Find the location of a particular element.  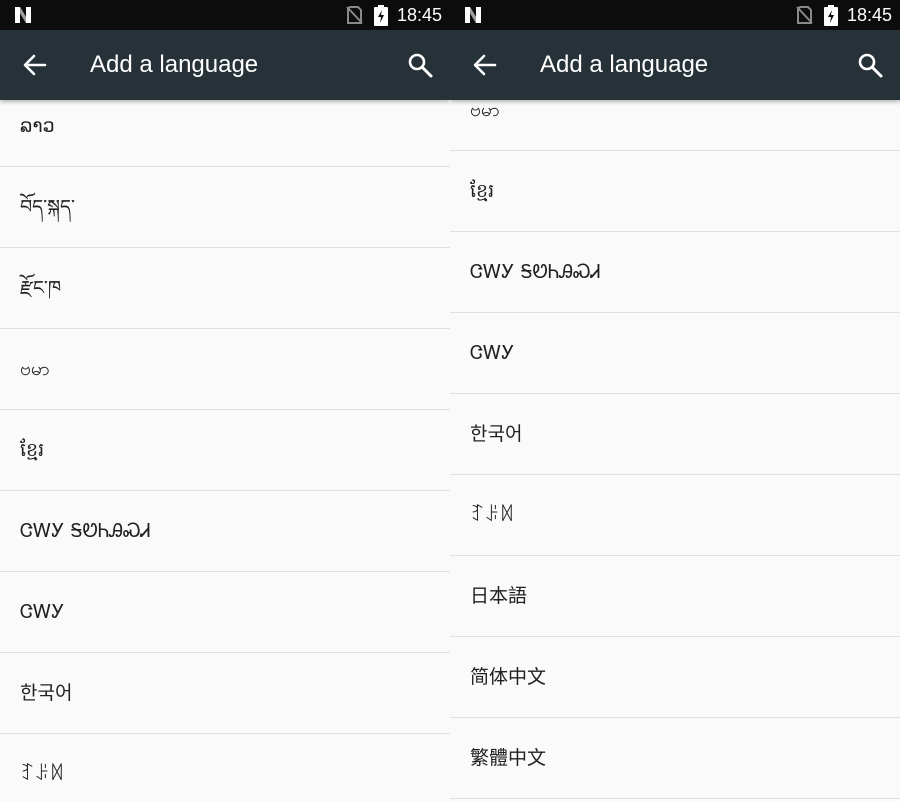

language-item: 繁體中文 is located at coordinates (675, 758).